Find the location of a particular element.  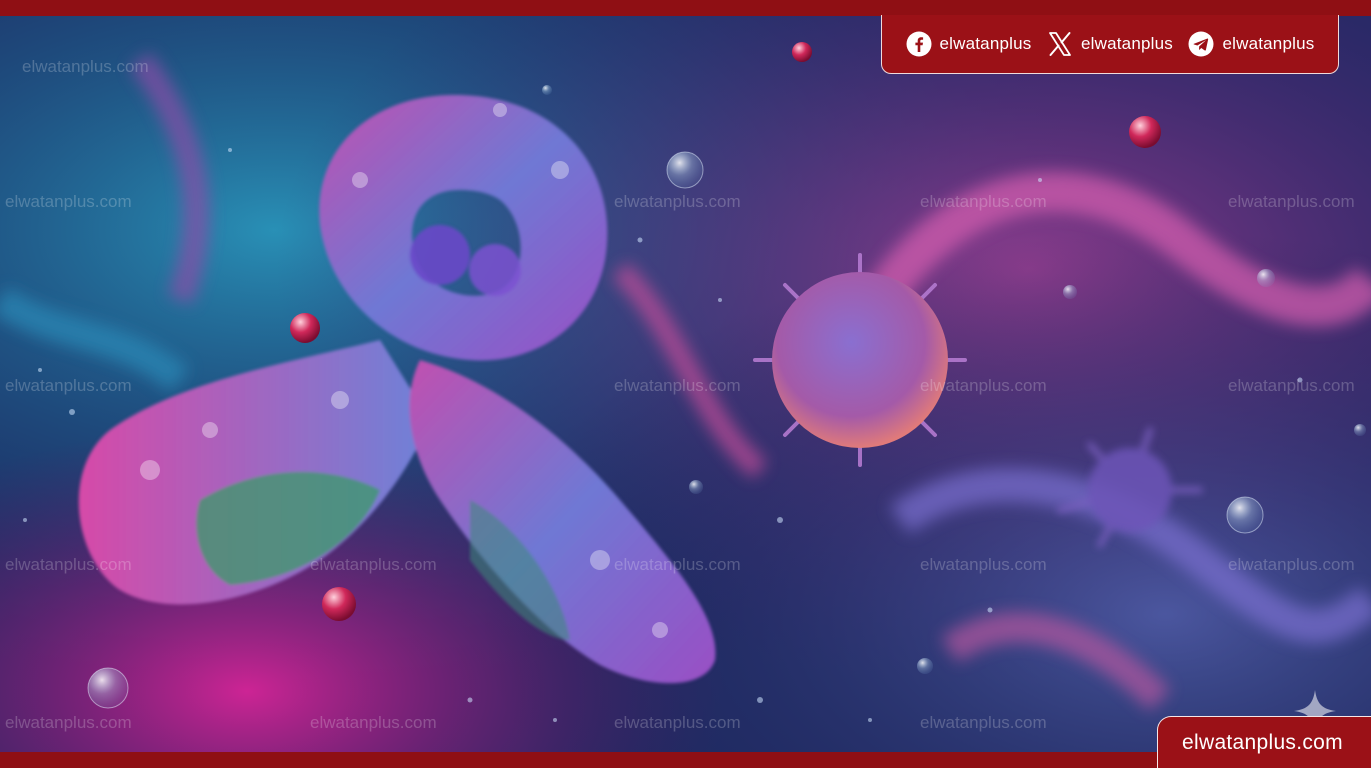

x-icon is located at coordinates (1060, 44).